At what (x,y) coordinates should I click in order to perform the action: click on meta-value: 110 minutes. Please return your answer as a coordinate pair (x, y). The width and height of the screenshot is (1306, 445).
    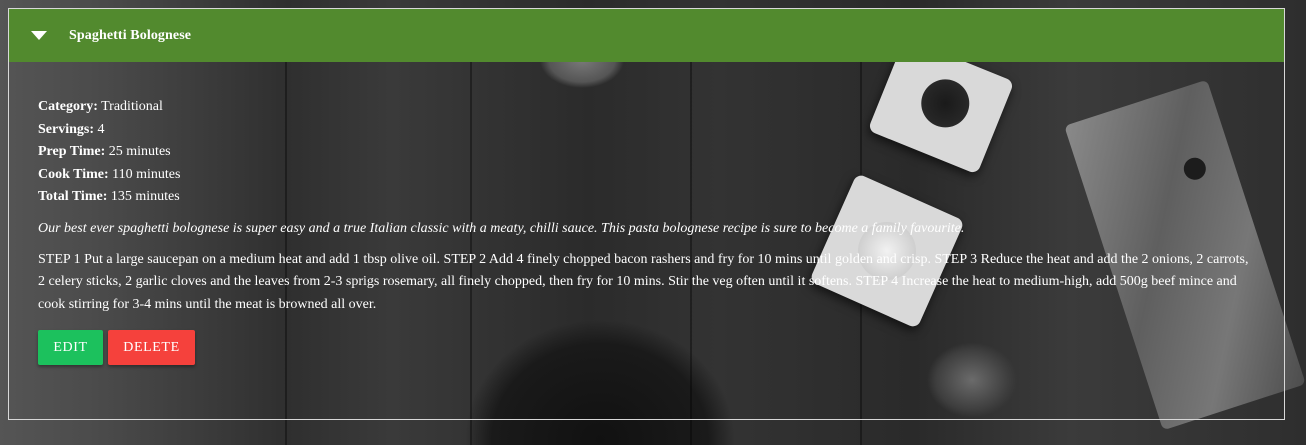
    Looking at the image, I should click on (146, 174).